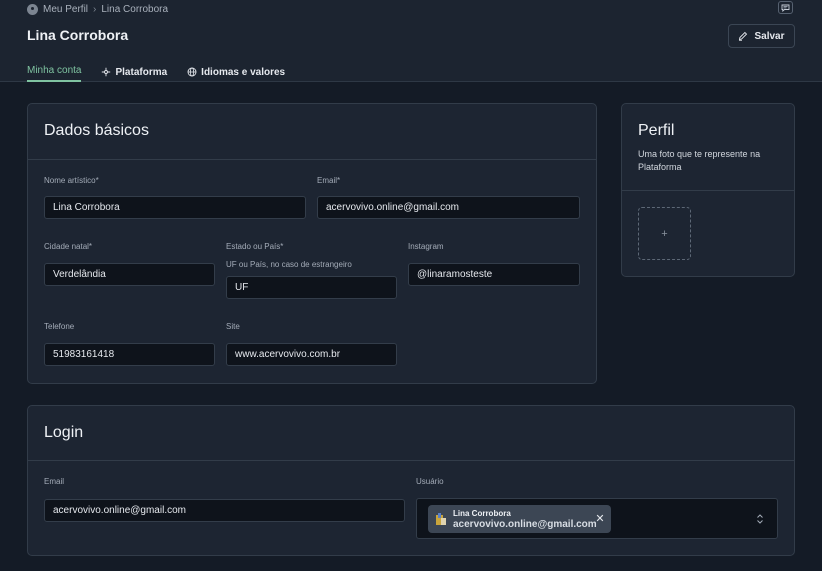  Describe the element at coordinates (97, 9) in the screenshot. I see `breadcrumb: Meu Perfil › Lina Corrobora` at that location.